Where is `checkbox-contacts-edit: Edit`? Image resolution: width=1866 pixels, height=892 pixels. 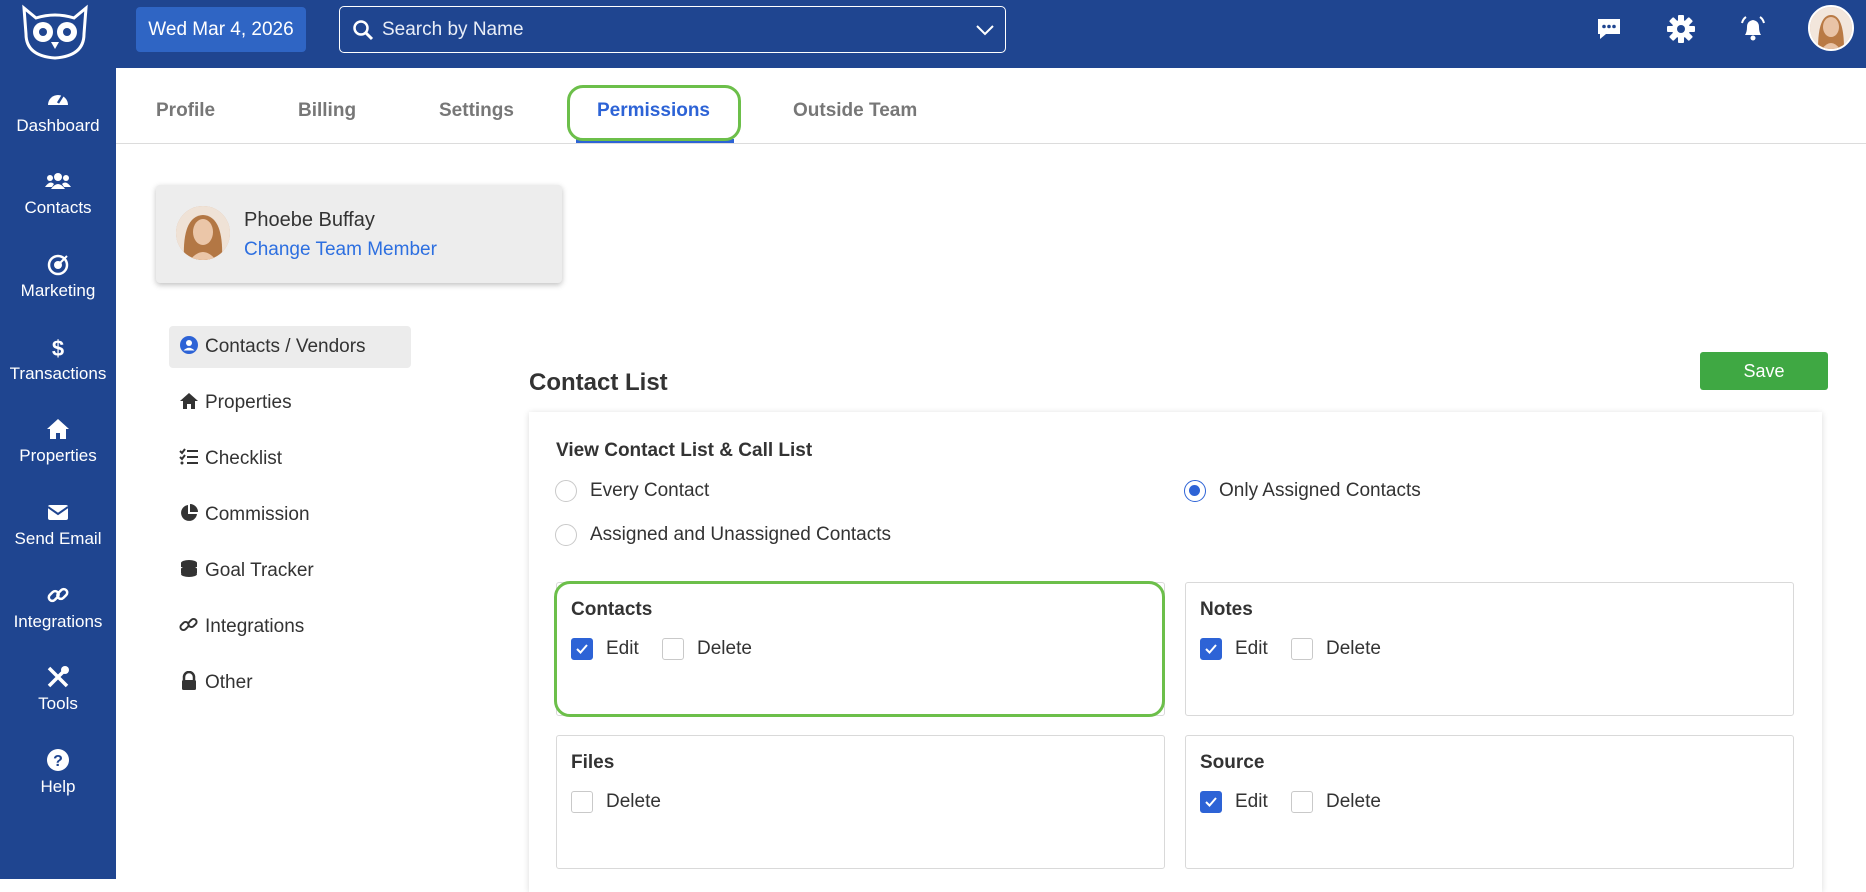
checkbox-contacts-edit: Edit is located at coordinates (616, 649).